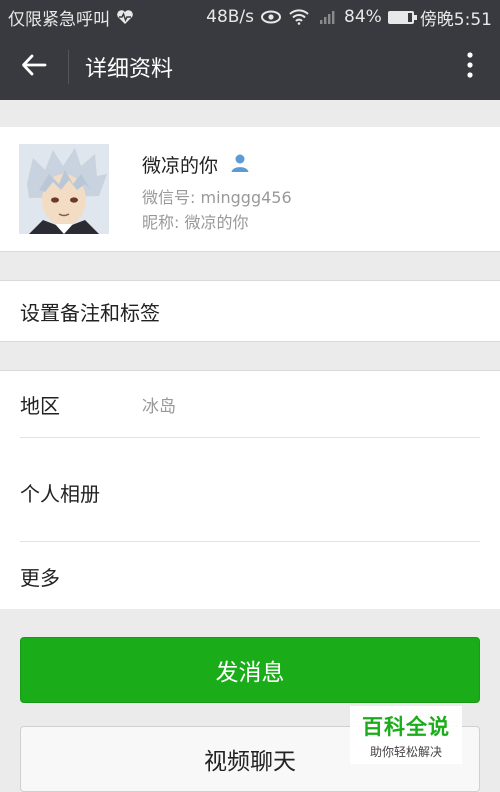 The image size is (500, 792). I want to click on region-label: 地区, so click(40, 405).